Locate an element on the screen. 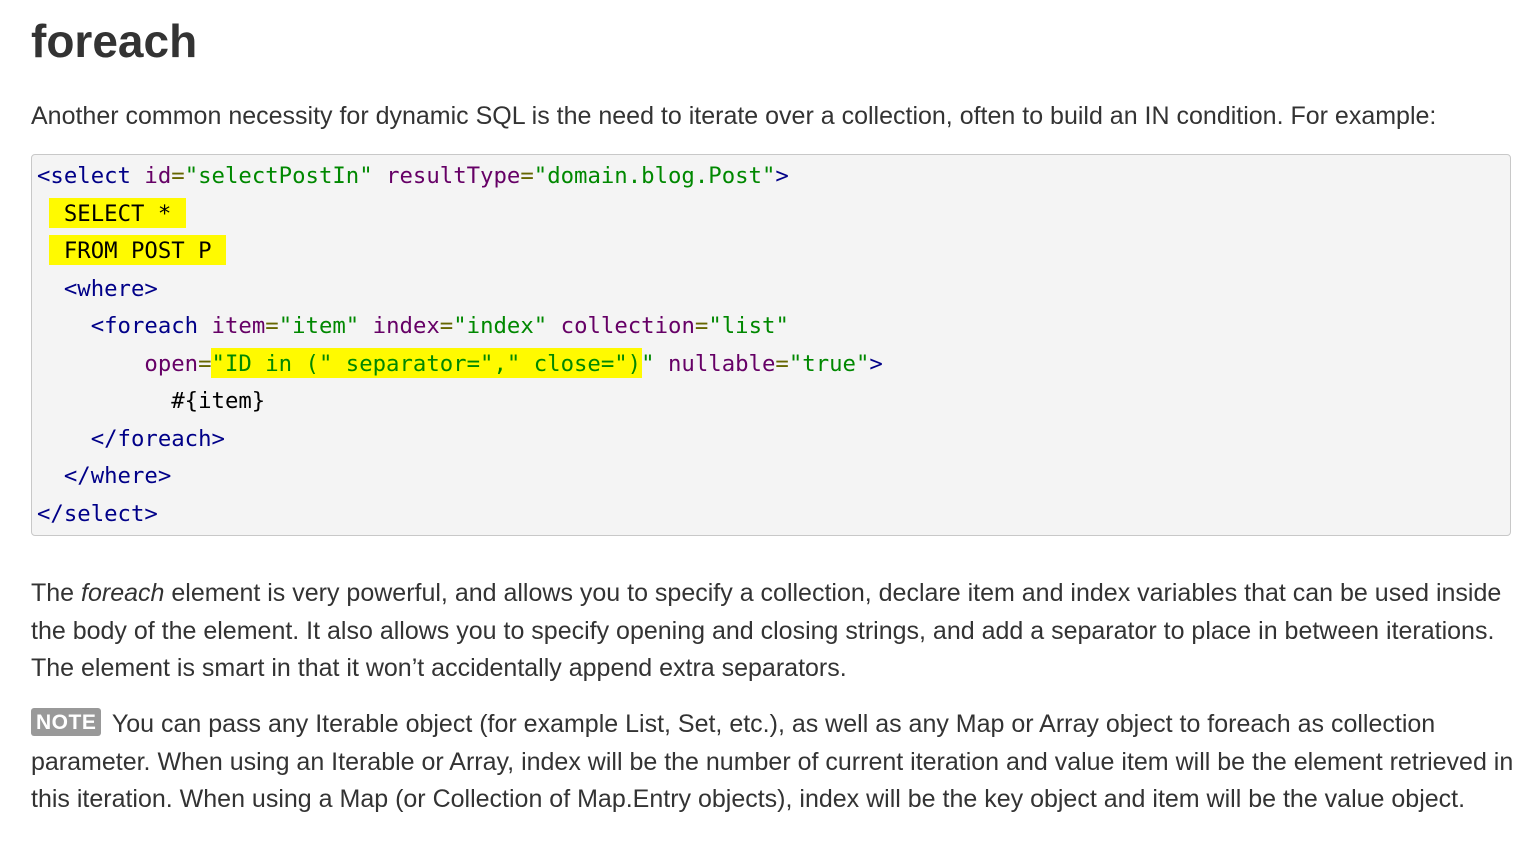 The image size is (1521, 859). code-line-4: <where> is located at coordinates (110, 288).